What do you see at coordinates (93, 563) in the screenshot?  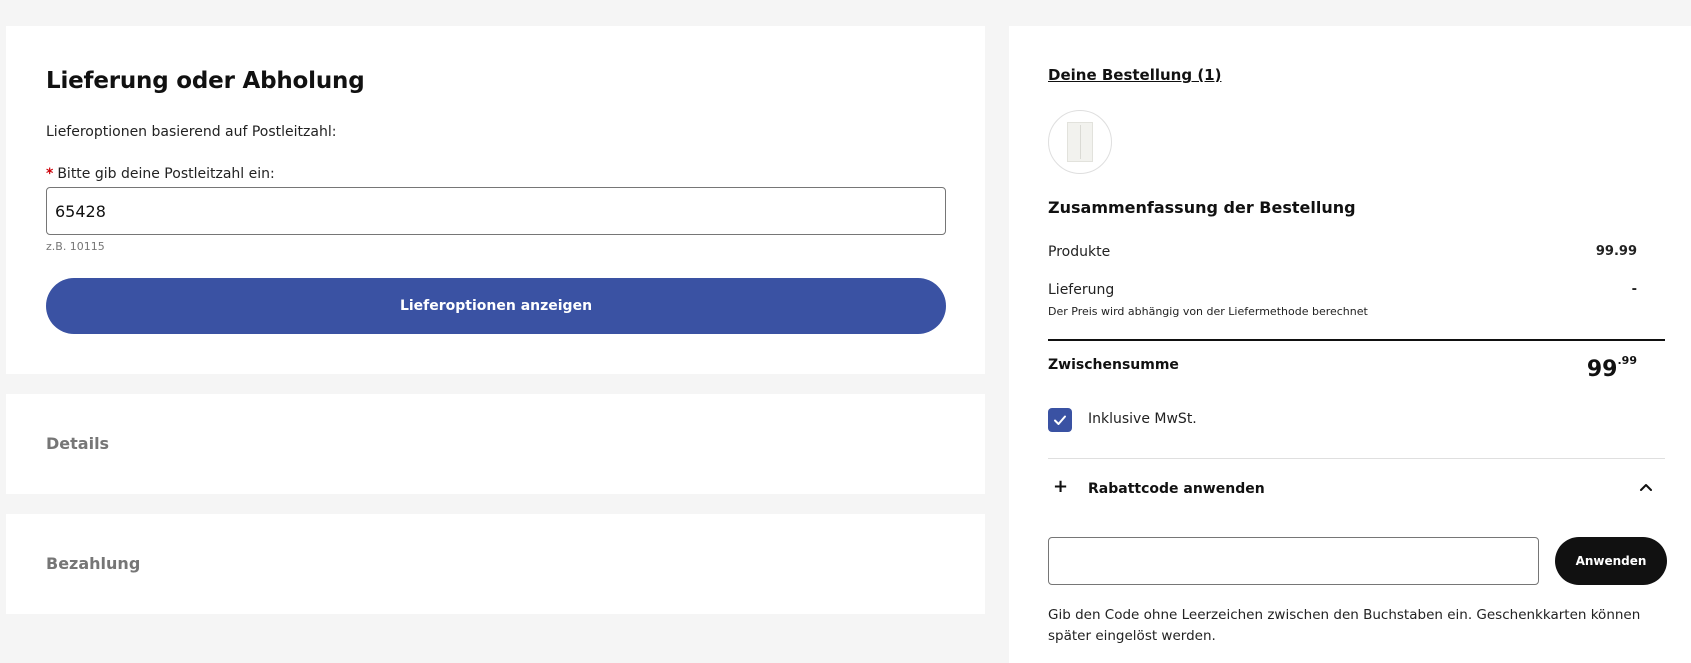 I see `payment-title: Bezahlung` at bounding box center [93, 563].